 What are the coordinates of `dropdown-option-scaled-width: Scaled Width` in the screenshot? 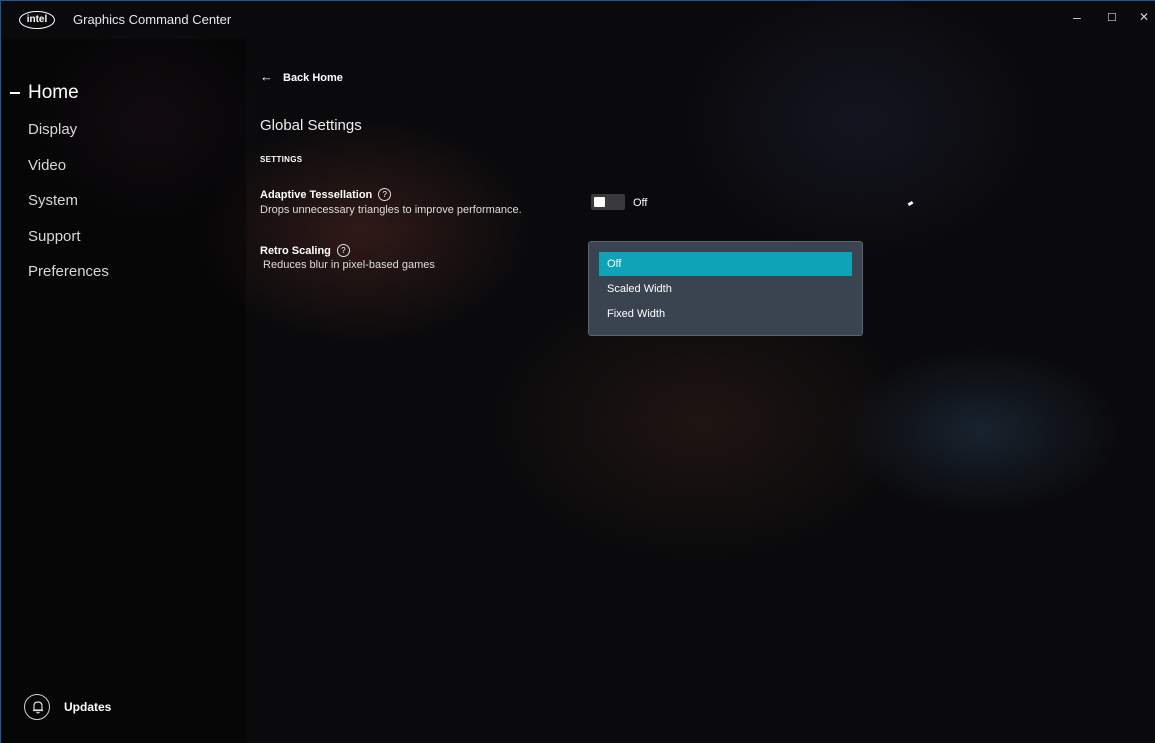 It's located at (725, 289).